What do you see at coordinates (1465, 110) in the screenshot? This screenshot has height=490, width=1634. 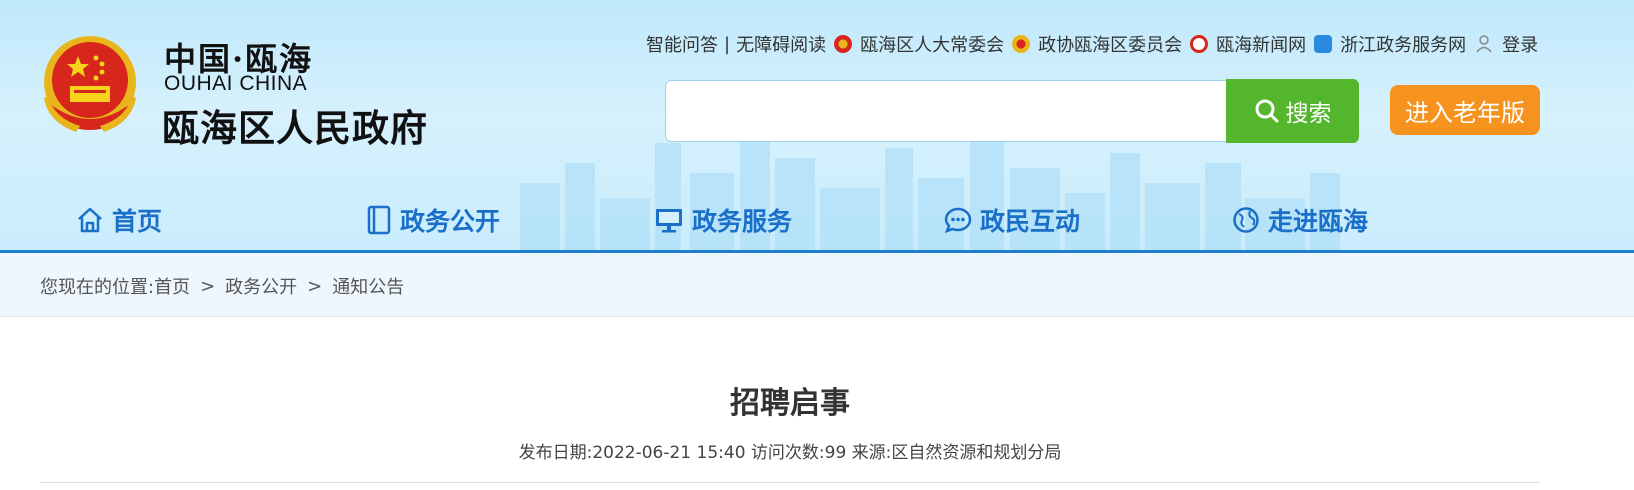 I see `elder-mode-button: 进入老年版` at bounding box center [1465, 110].